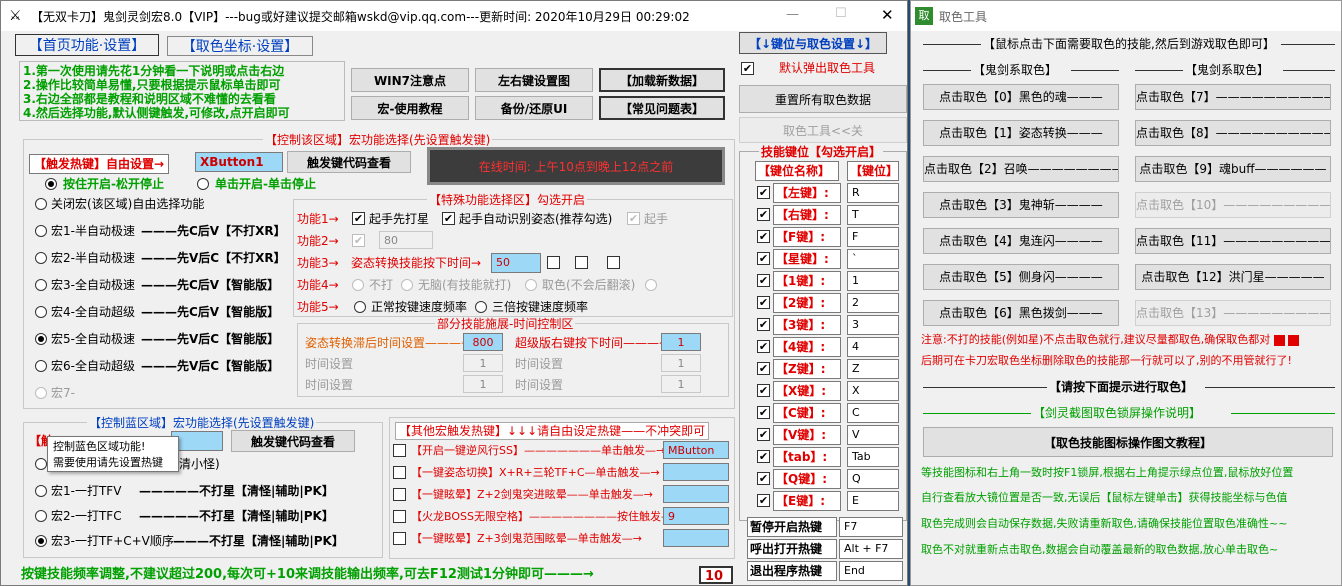 The width and height of the screenshot is (1342, 586). Describe the element at coordinates (873, 413) in the screenshot. I see `key-row-value: C` at that location.